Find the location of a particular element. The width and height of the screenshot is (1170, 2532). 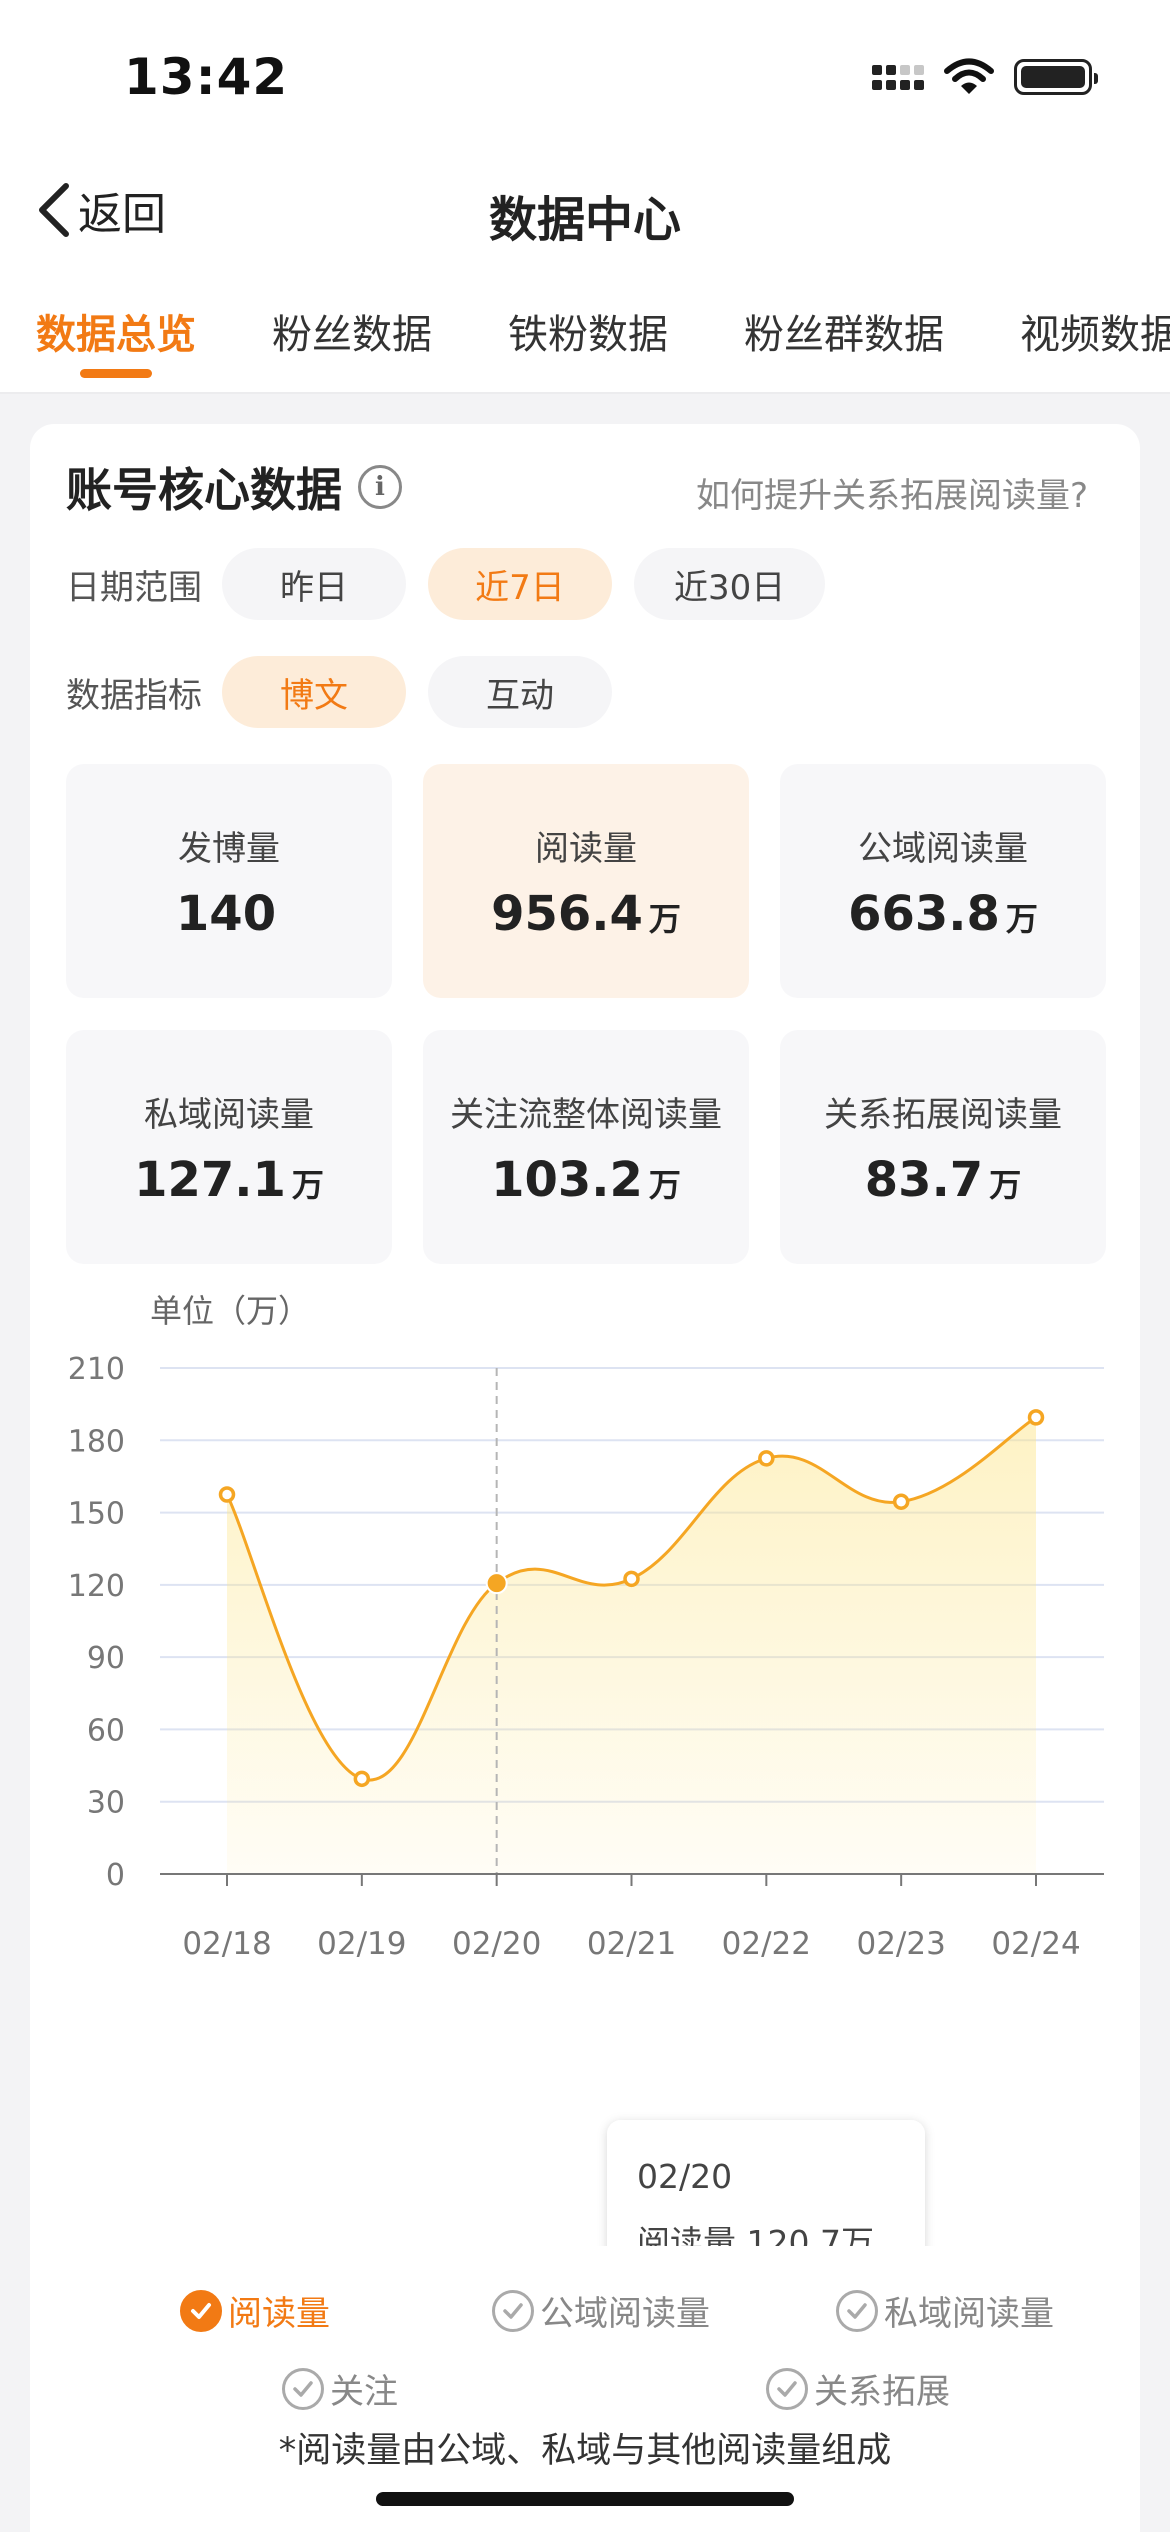

x-tick-label: 02/23 is located at coordinates (900, 1944).